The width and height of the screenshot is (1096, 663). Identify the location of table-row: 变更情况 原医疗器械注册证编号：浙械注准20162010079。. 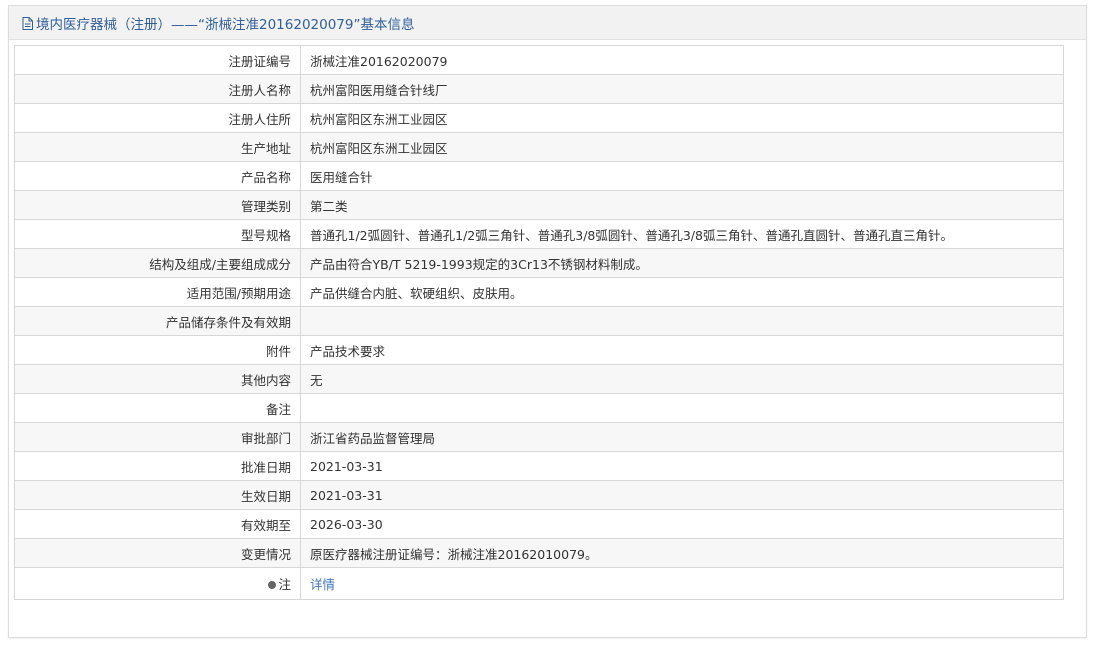
(539, 553).